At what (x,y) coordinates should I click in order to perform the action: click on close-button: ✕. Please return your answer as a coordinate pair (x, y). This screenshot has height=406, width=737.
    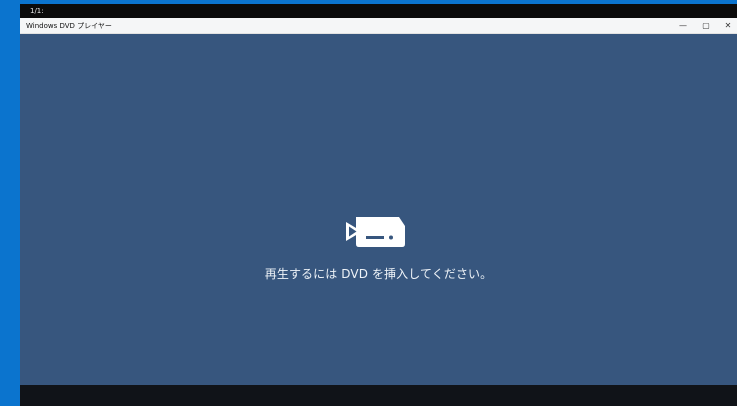
    Looking at the image, I should click on (727, 26).